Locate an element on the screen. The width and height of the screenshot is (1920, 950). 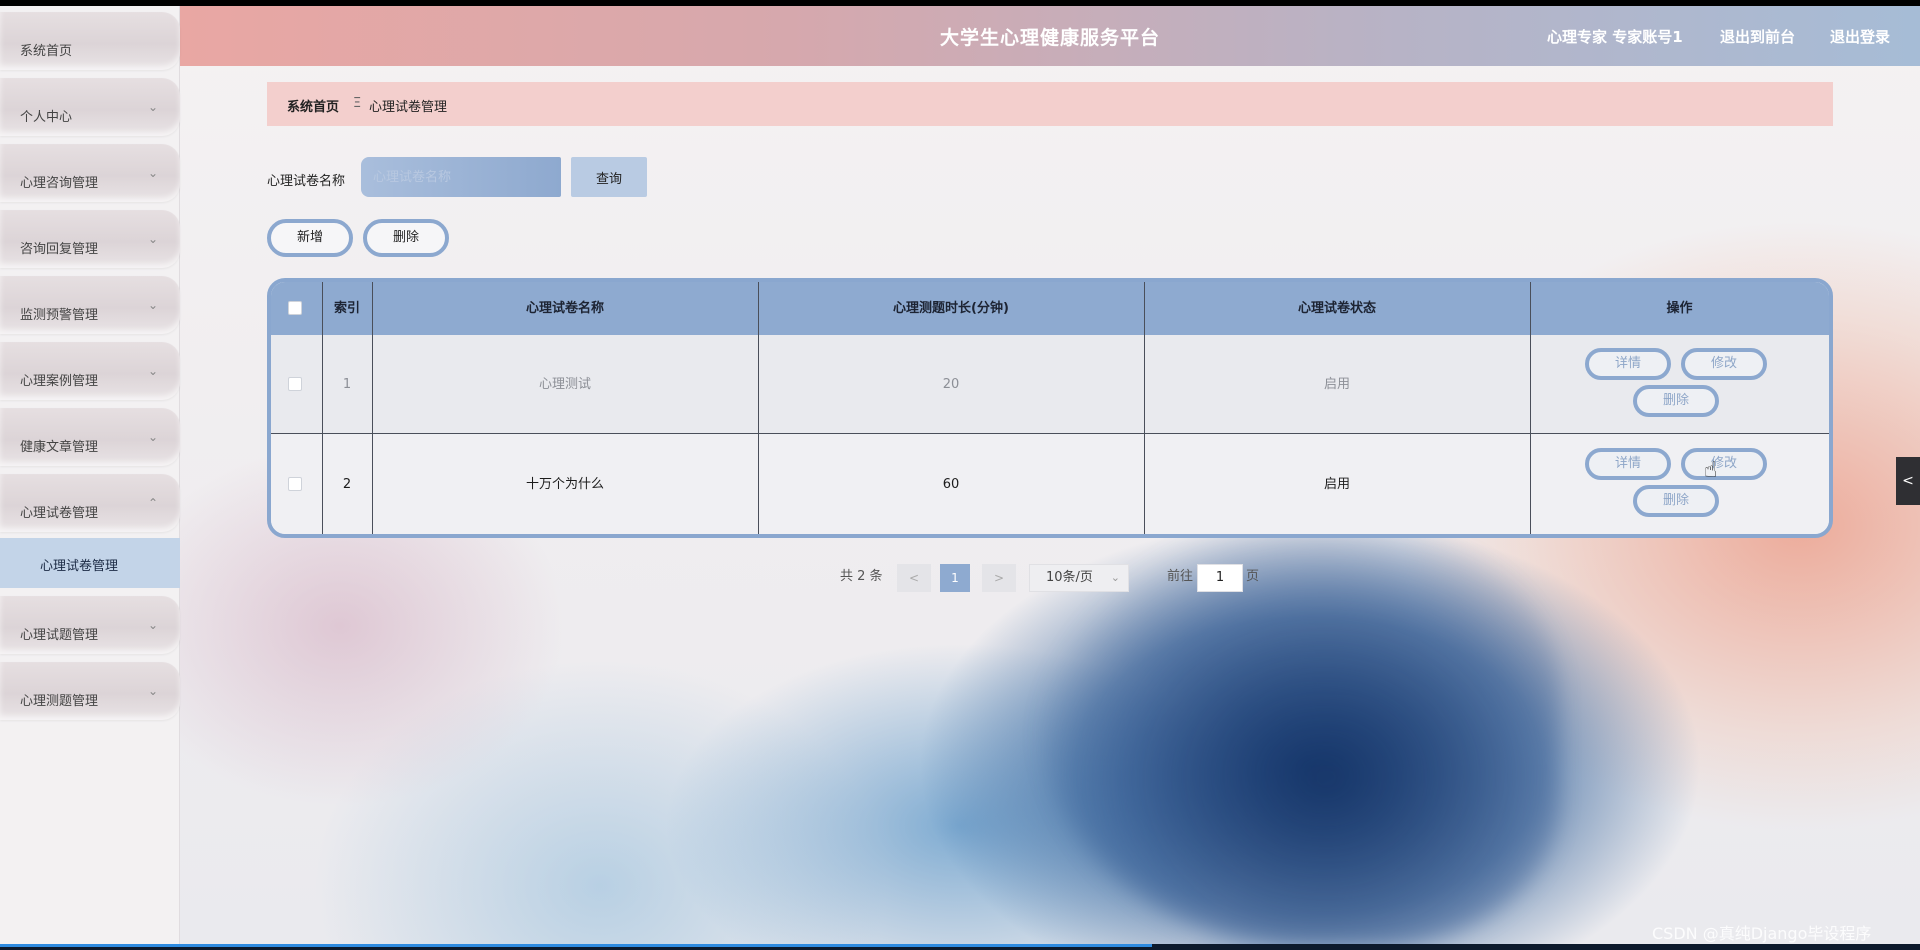
sidebar-item-papers: 心理试卷管理 ⌃ is located at coordinates (90, 503).